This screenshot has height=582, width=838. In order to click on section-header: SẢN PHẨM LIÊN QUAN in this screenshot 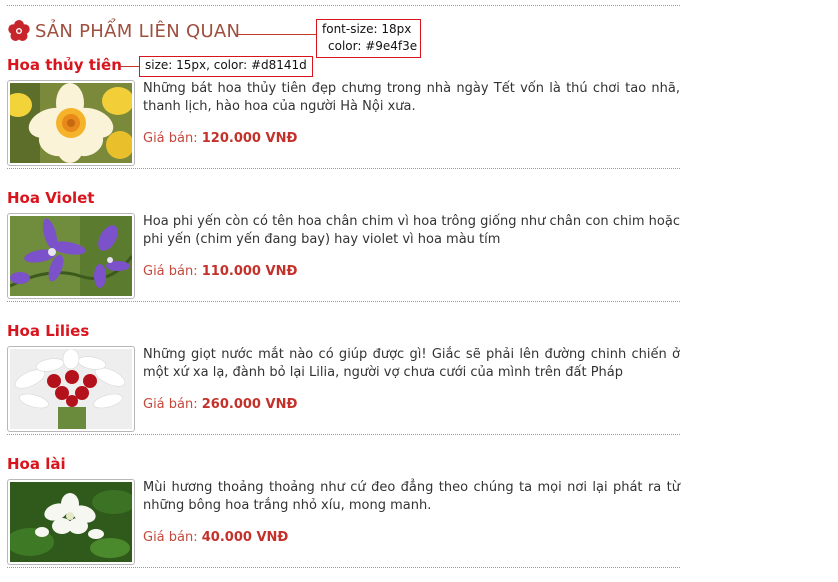, I will do `click(123, 31)`.